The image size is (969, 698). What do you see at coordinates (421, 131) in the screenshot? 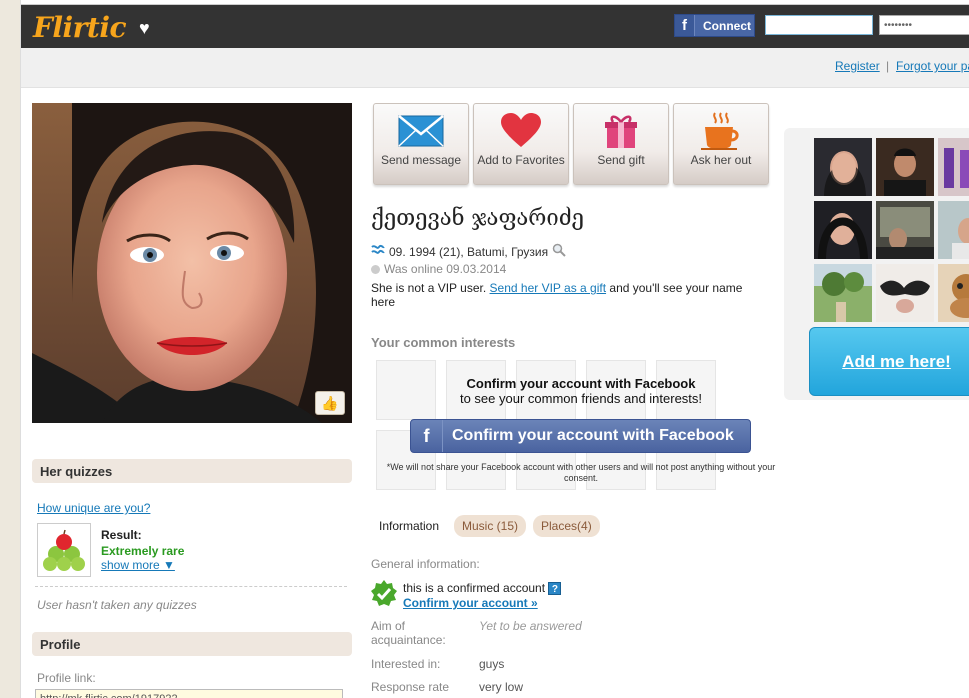
I see `envelope-icon` at bounding box center [421, 131].